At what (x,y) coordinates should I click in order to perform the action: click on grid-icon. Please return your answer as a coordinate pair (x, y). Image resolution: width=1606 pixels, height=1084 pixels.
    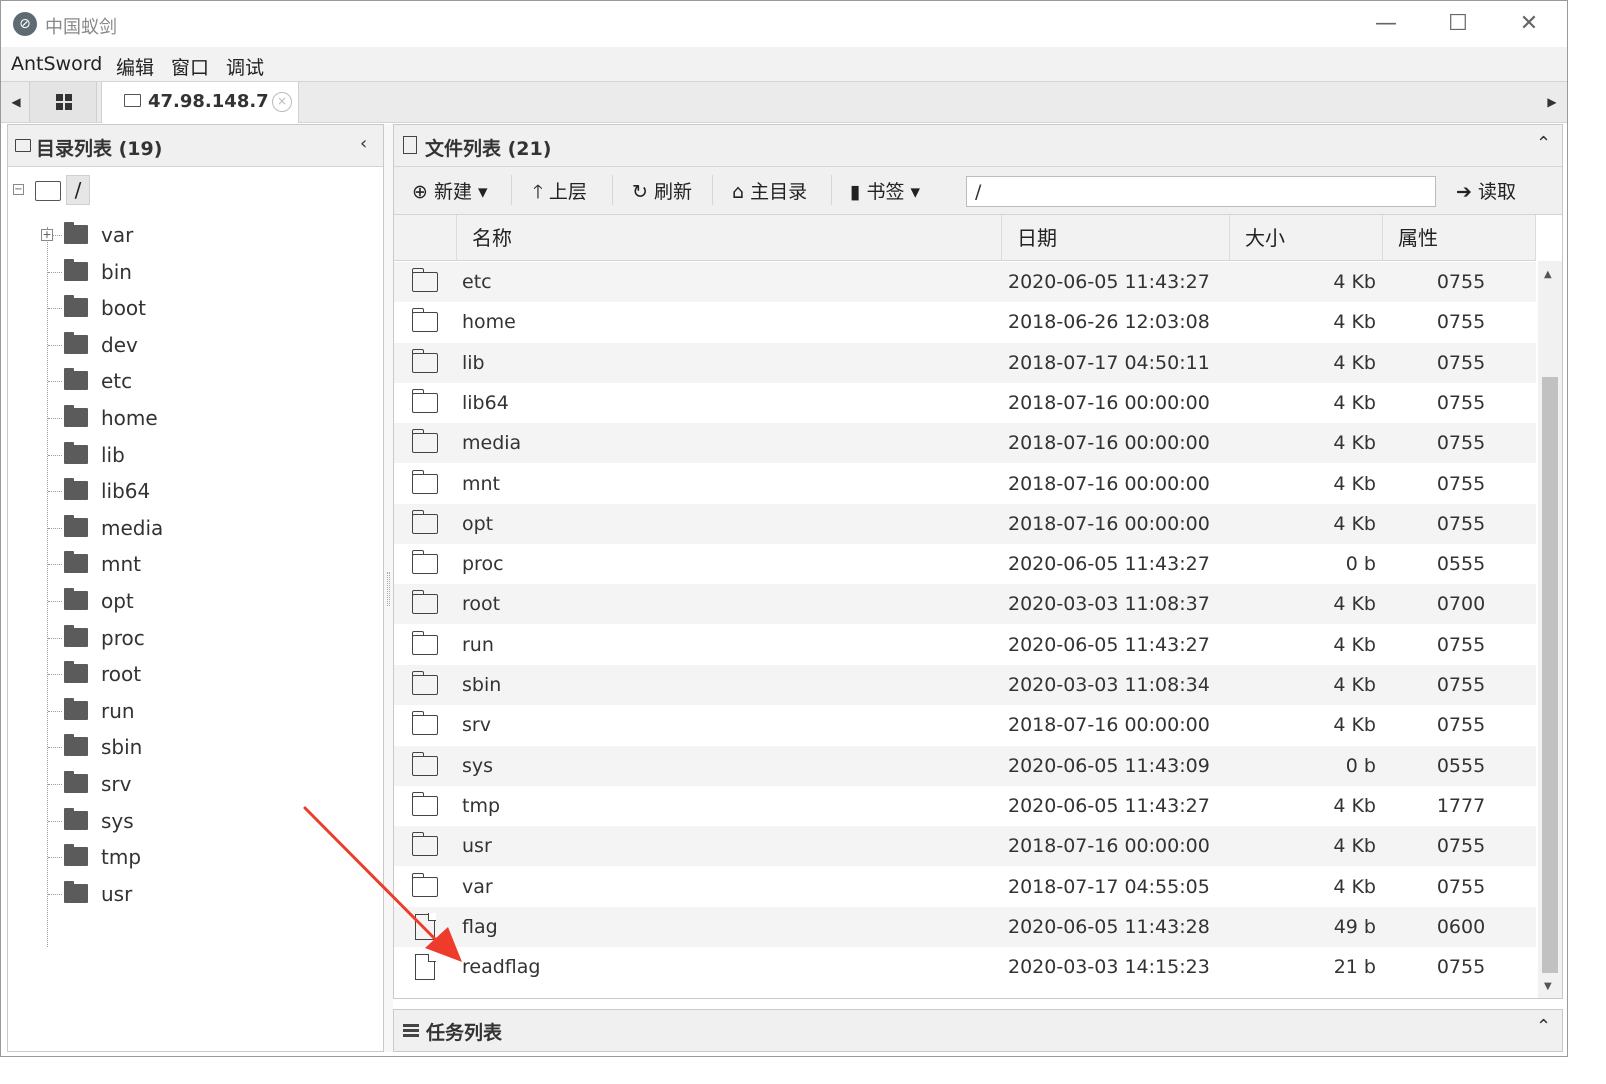
    Looking at the image, I should click on (64, 102).